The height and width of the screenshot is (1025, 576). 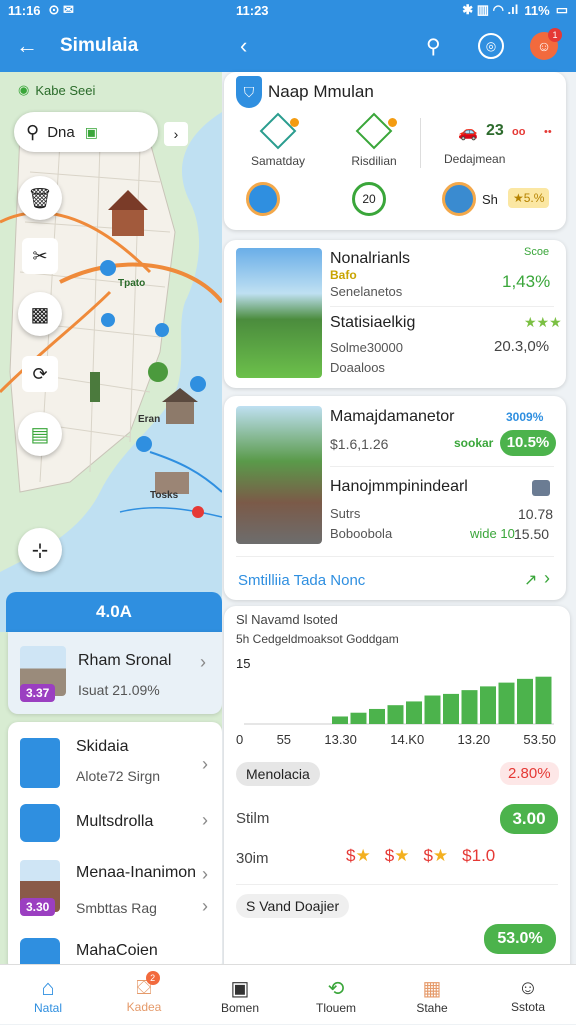 What do you see at coordinates (528, 443) in the screenshot?
I see `route-percent-pill: 10.5%` at bounding box center [528, 443].